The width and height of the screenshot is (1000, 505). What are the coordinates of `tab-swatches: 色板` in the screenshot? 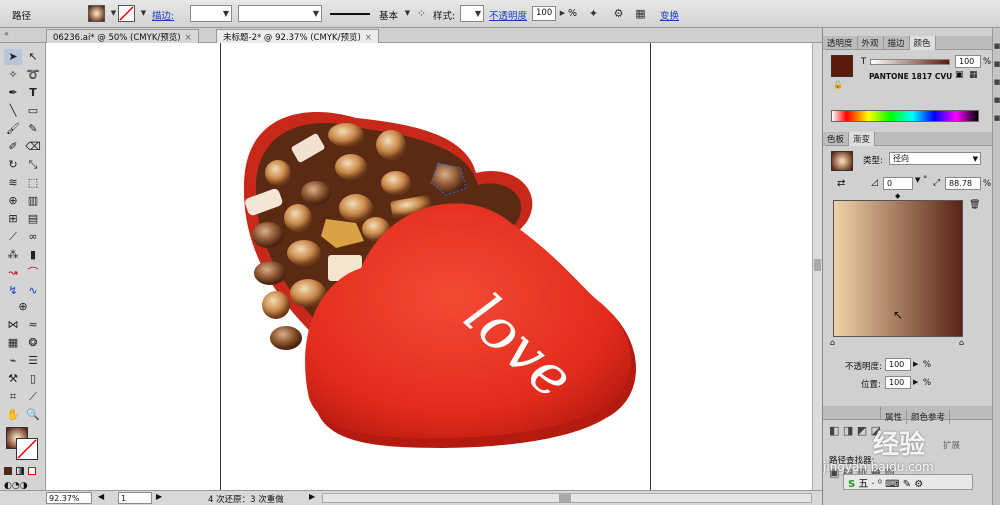 It's located at (836, 139).